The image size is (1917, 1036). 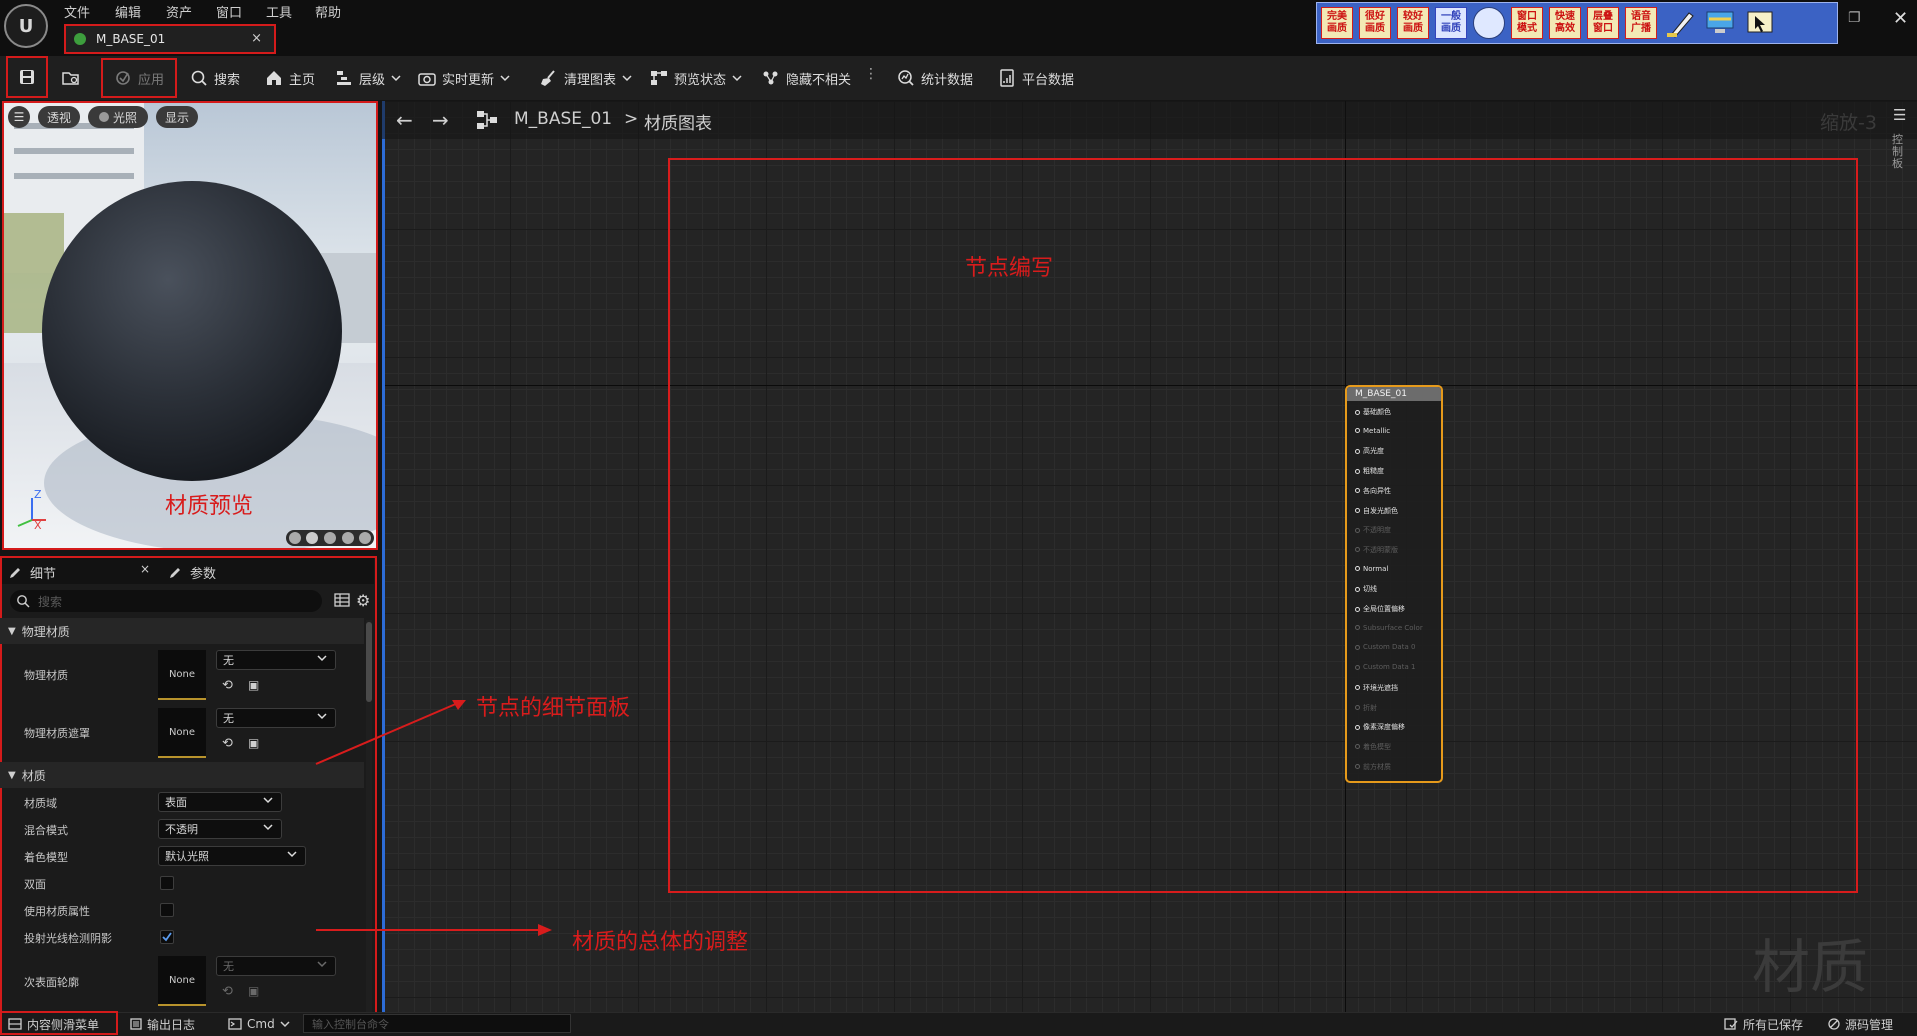 What do you see at coordinates (1380, 609) in the screenshot?
I see `node-pin: 全局位置偏移` at bounding box center [1380, 609].